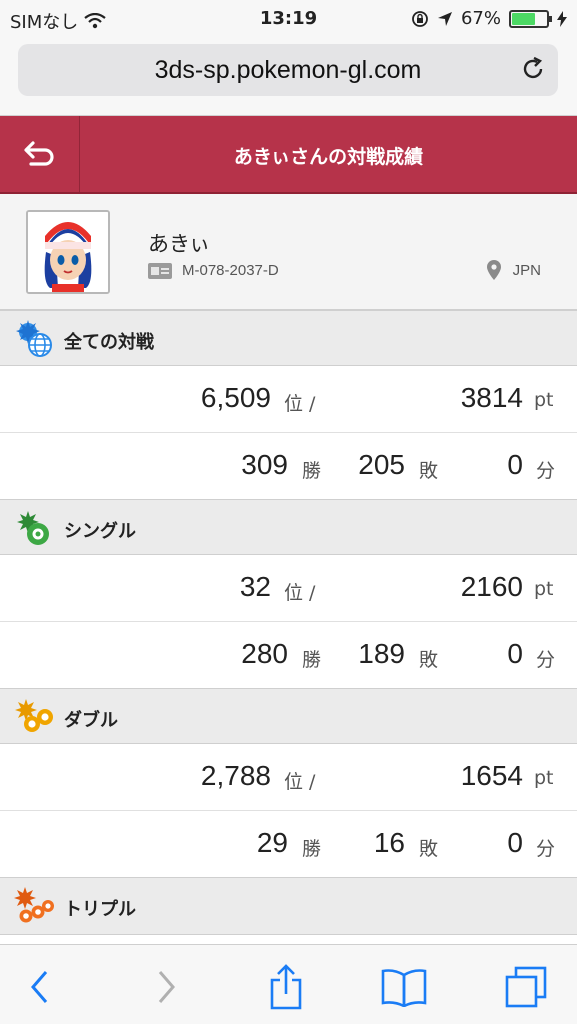 The image size is (577, 1024). What do you see at coordinates (288, 716) in the screenshot?
I see `section-header-double: ダブル` at bounding box center [288, 716].